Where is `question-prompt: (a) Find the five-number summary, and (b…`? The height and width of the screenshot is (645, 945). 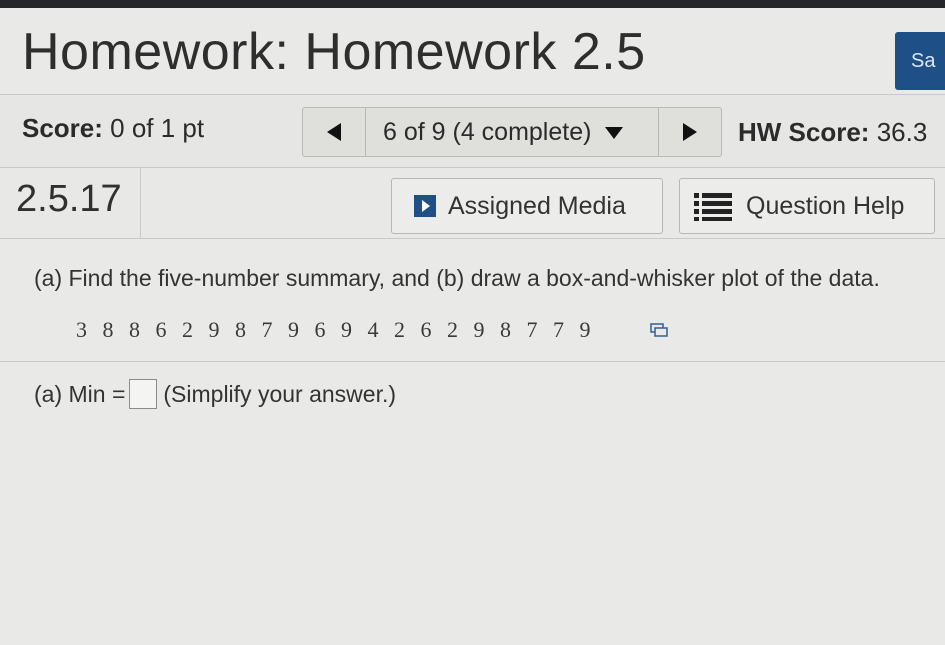
question-prompt: (a) Find the five-number summary, and (b… is located at coordinates (457, 278).